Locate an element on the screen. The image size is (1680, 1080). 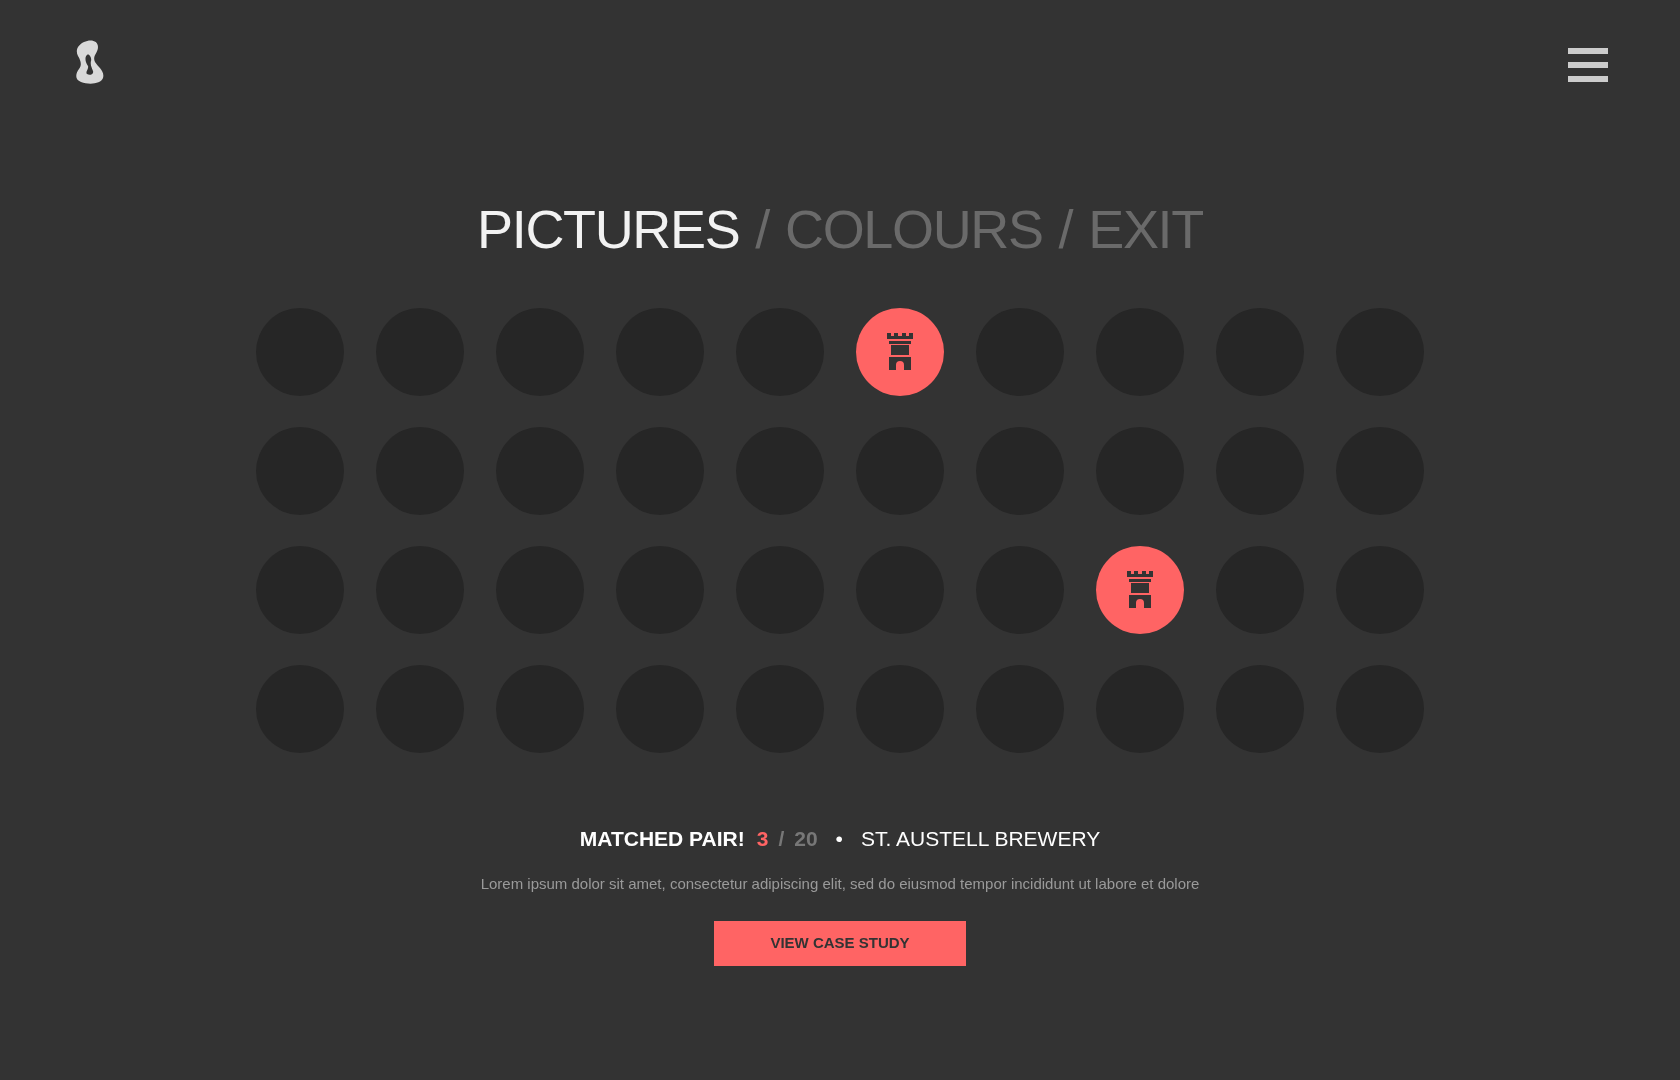
project-name: ST. AUSTELL BREWERY is located at coordinates (980, 839).